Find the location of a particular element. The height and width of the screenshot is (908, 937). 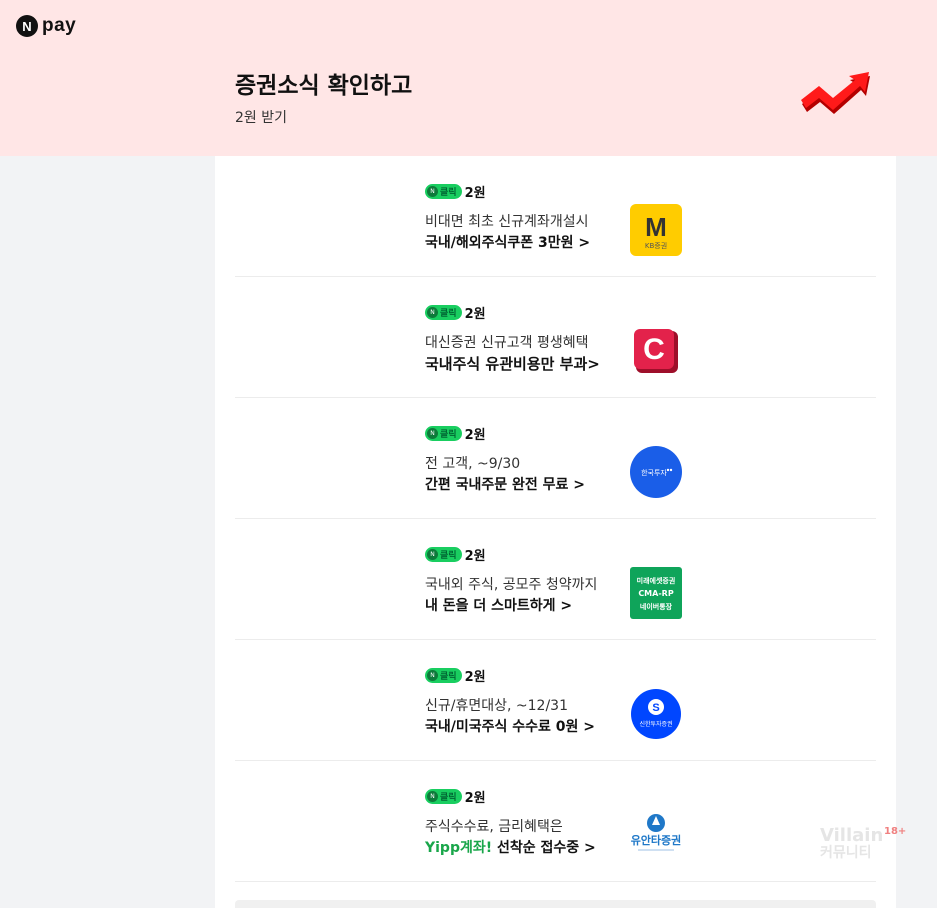

offer-subtitle: 대신증권 신규고객 평생혜택 is located at coordinates (507, 343).